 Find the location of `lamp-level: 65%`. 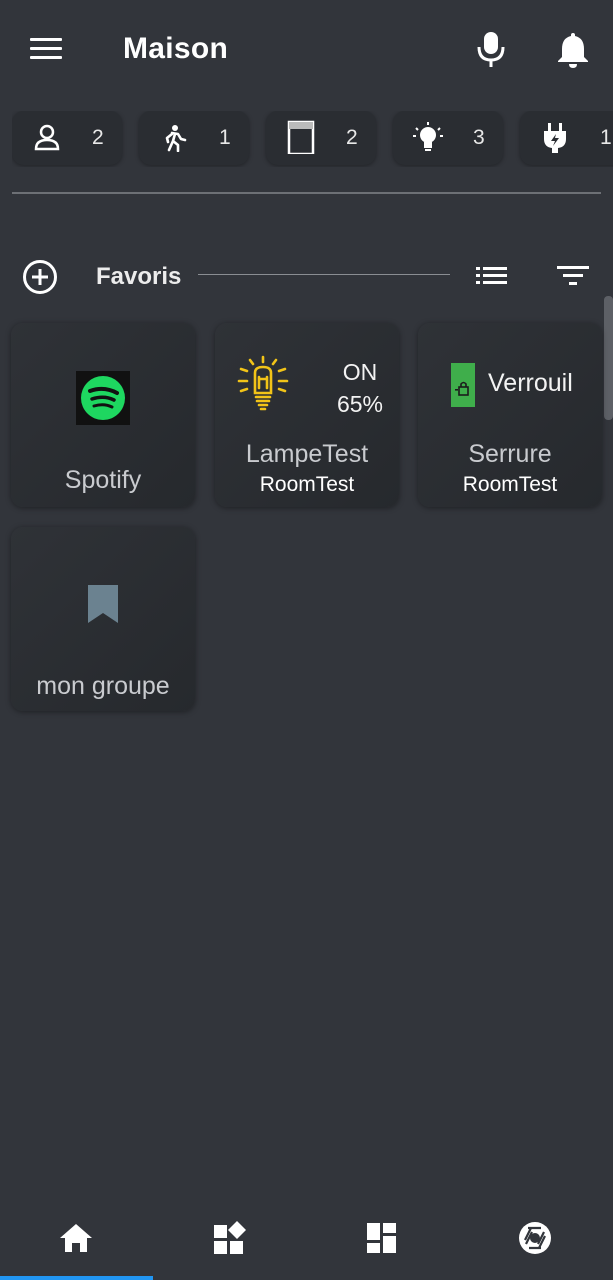

lamp-level: 65% is located at coordinates (360, 404).